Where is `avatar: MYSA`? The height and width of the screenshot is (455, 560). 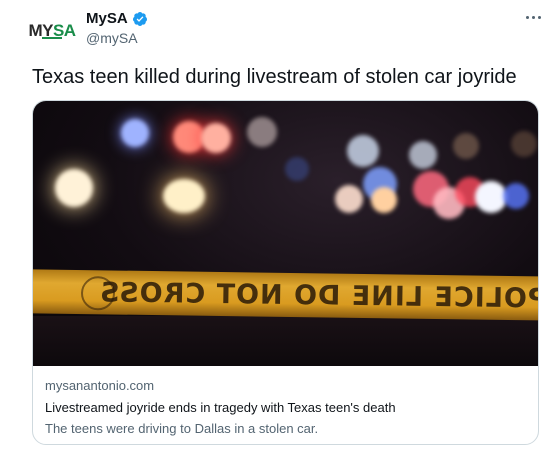
avatar: MYSA is located at coordinates (52, 30).